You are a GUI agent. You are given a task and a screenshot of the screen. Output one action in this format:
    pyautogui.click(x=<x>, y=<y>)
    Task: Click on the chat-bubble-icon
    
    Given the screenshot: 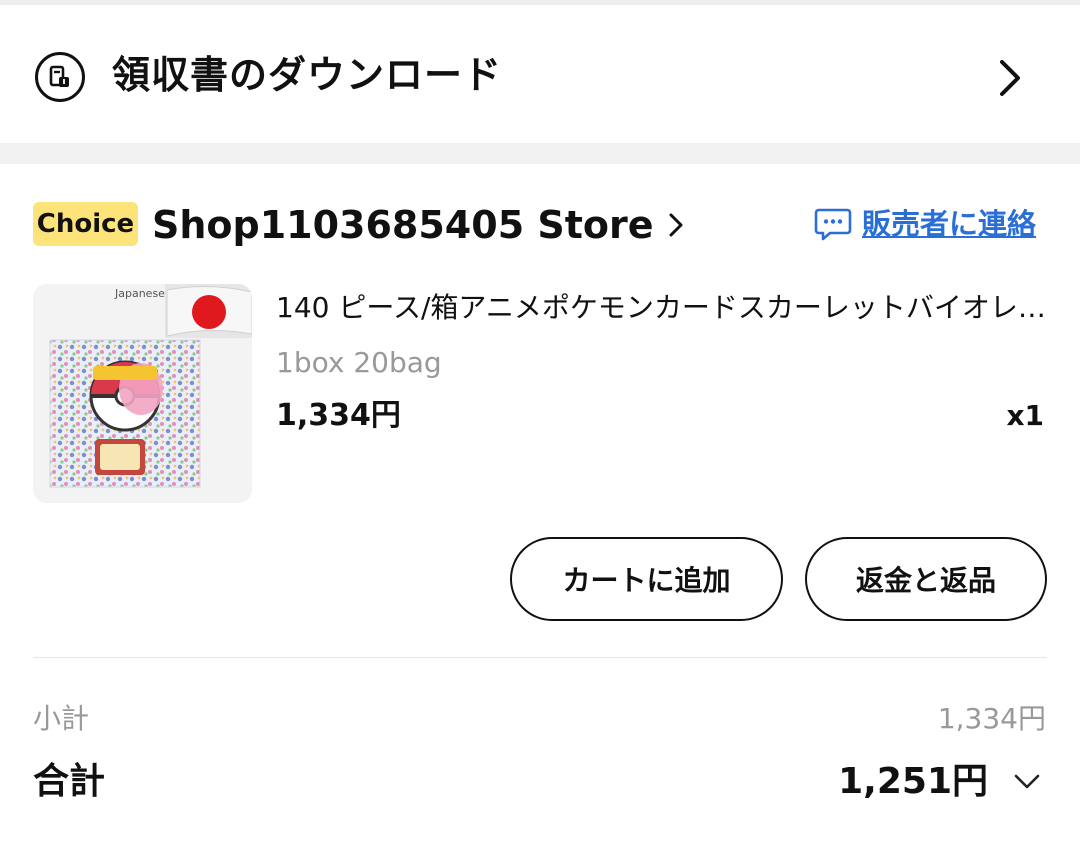 What is the action you would take?
    pyautogui.click(x=833, y=224)
    